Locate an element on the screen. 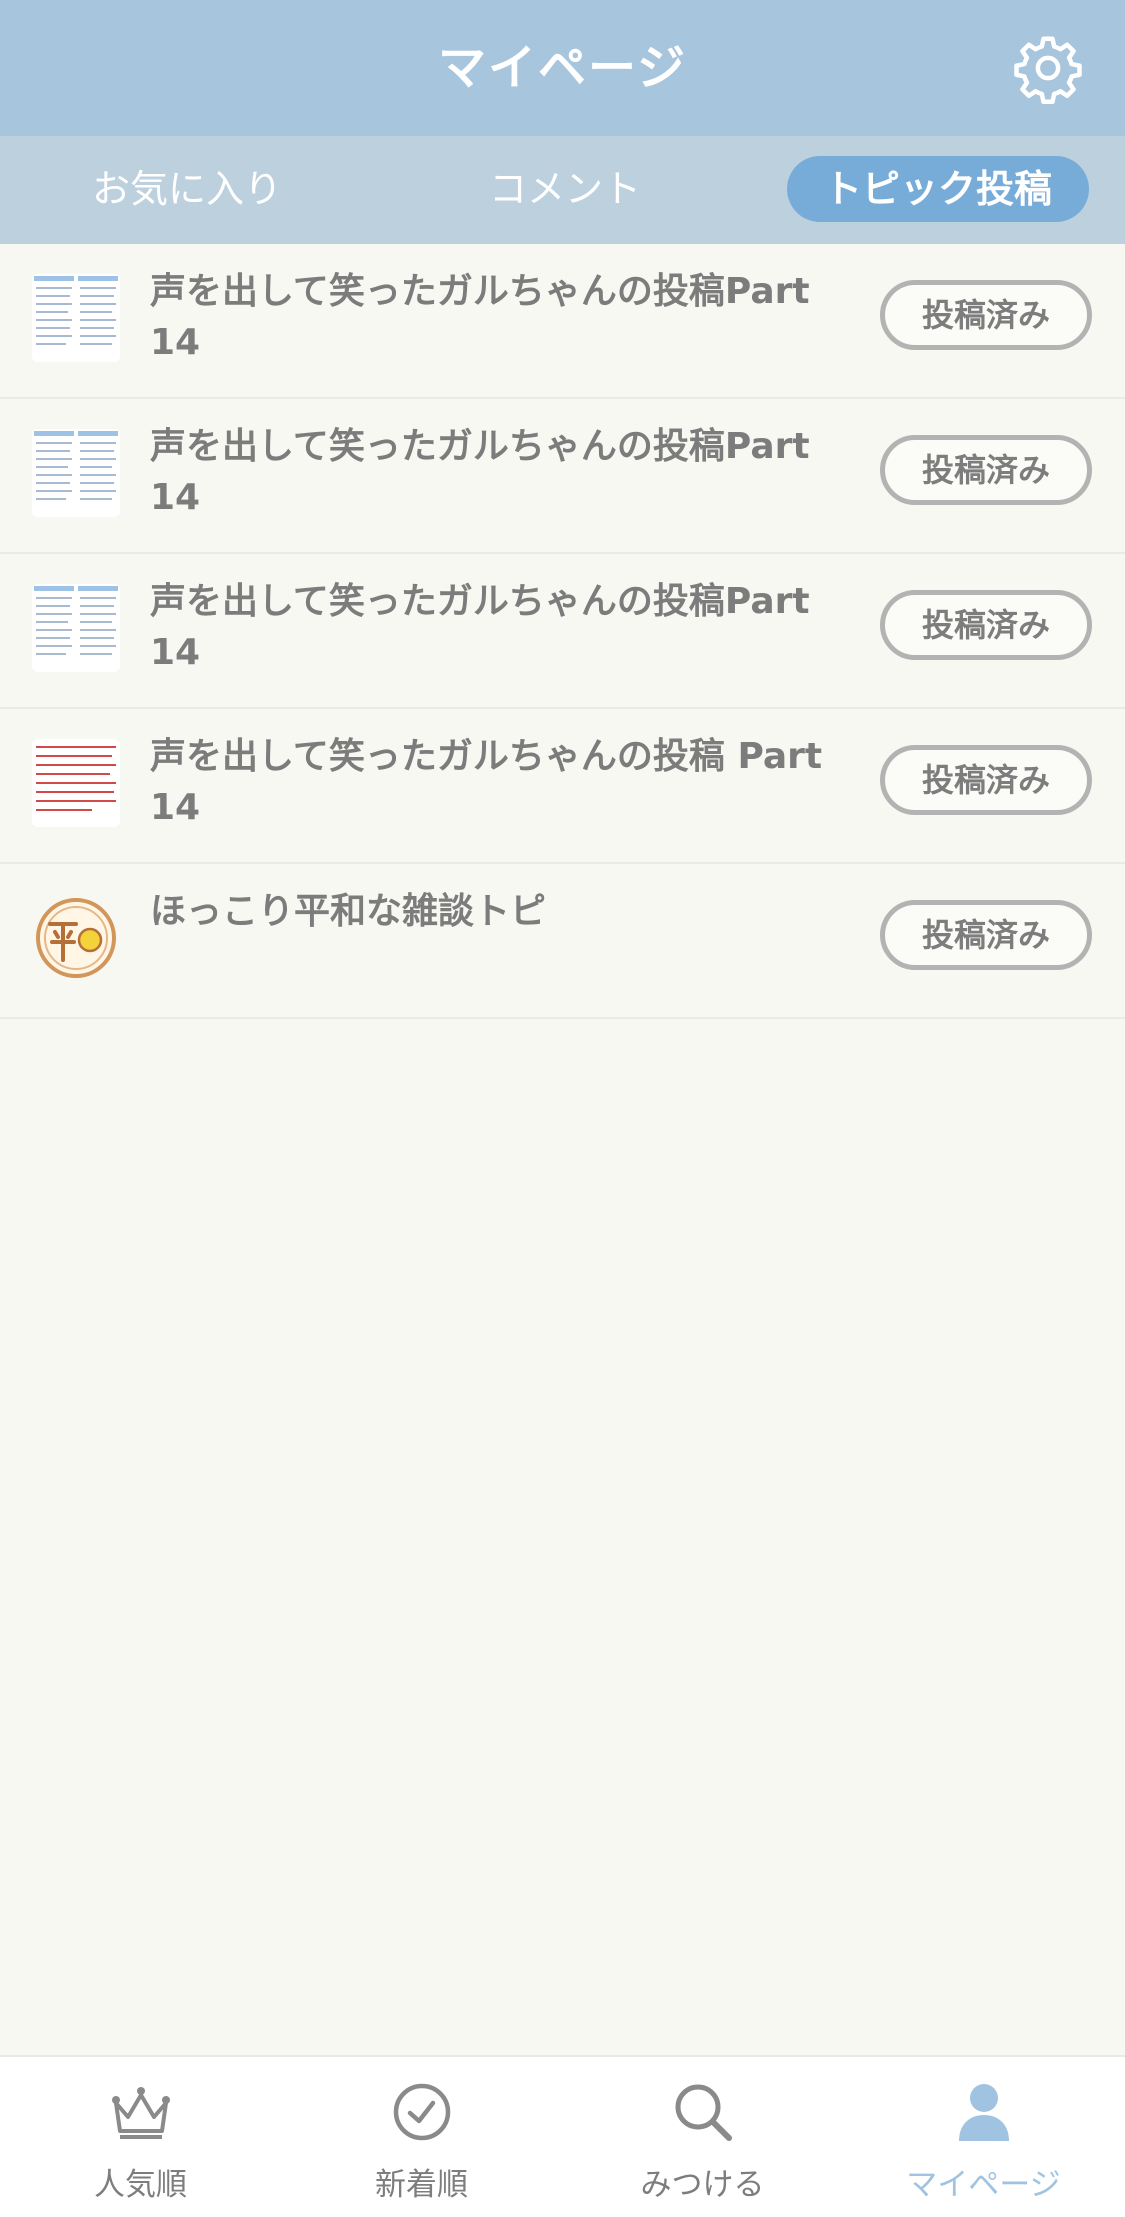  person-icon is located at coordinates (984, 2112).